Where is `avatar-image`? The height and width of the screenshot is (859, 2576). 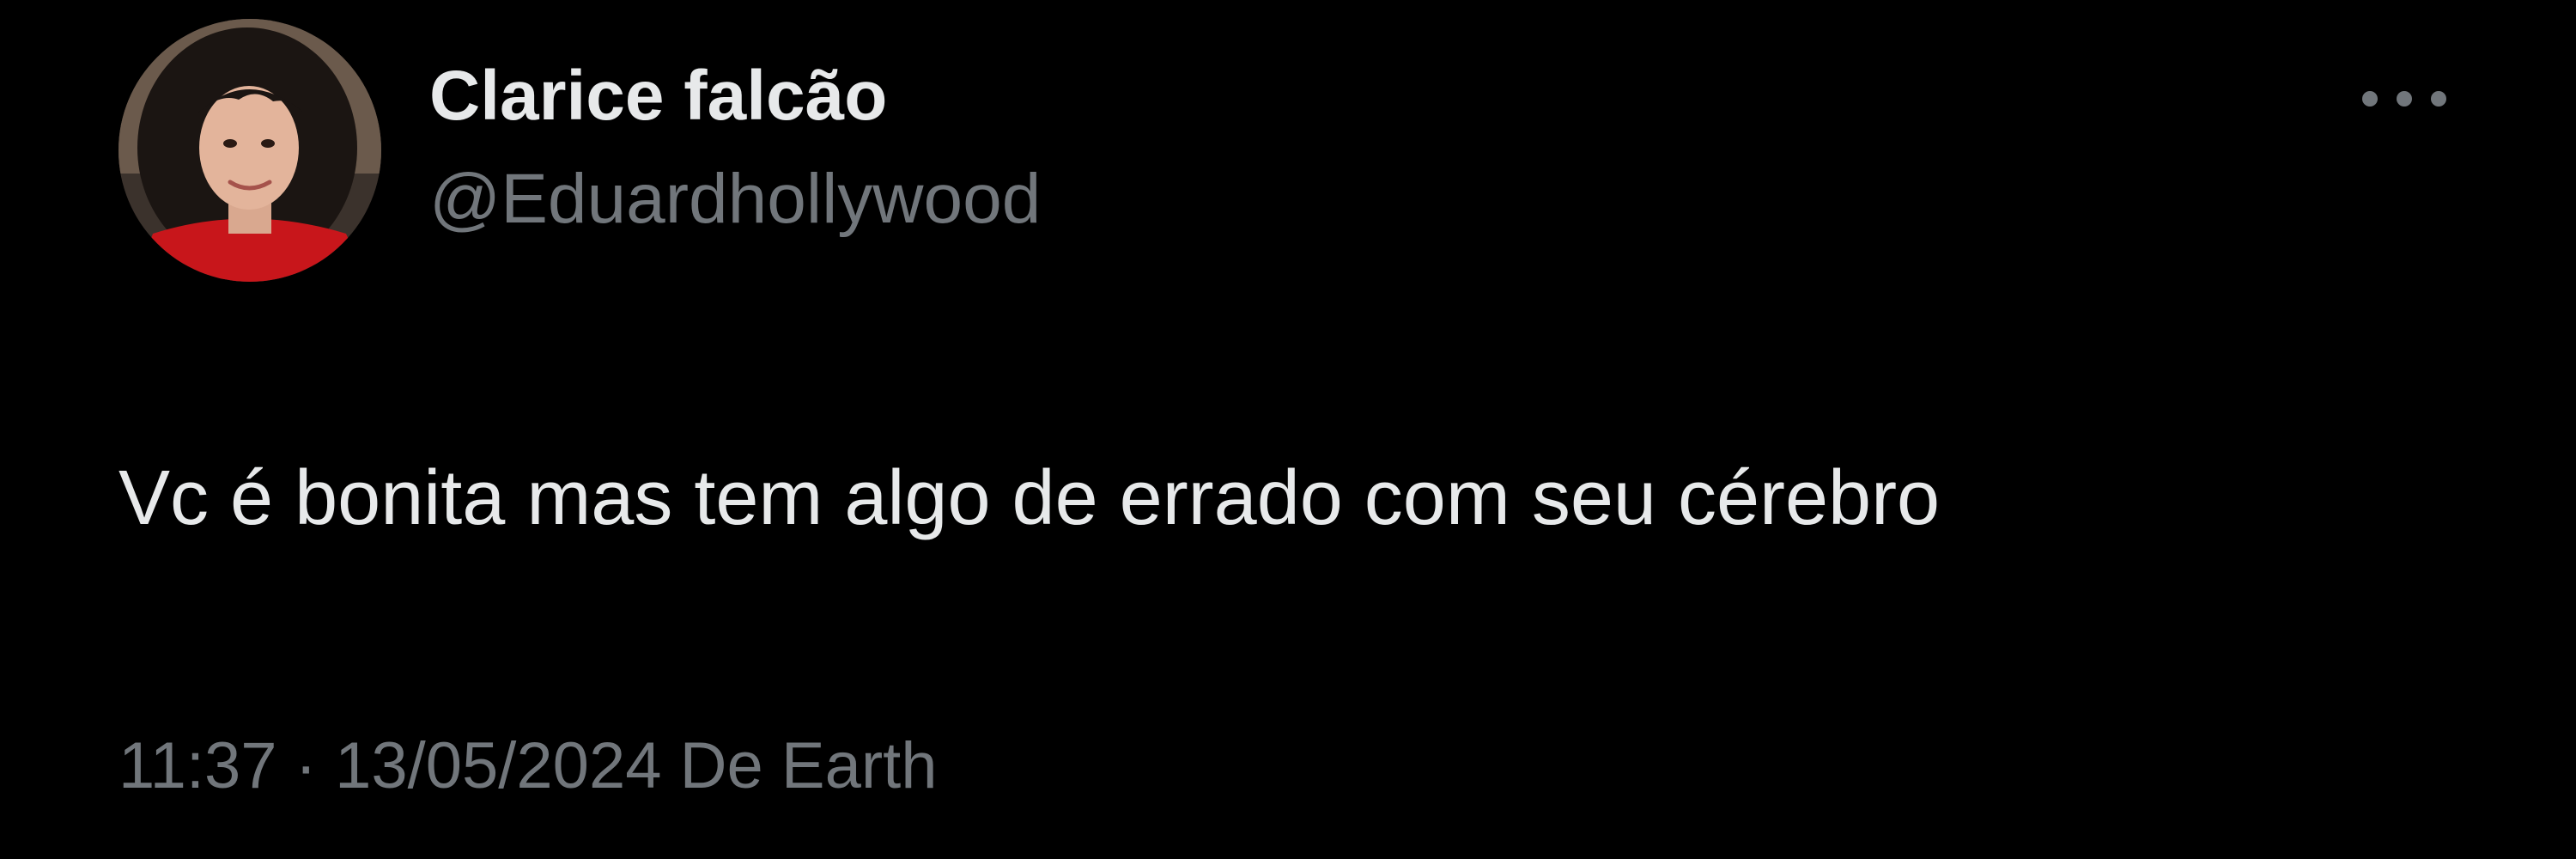 avatar-image is located at coordinates (250, 151).